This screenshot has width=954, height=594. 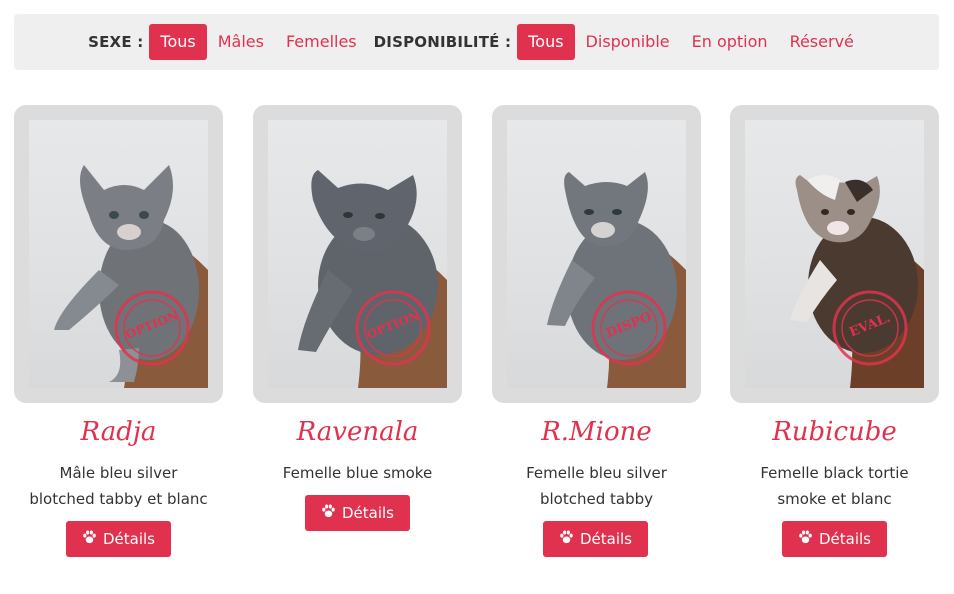 I want to click on photo-frame: DISPO, so click(x=596, y=254).